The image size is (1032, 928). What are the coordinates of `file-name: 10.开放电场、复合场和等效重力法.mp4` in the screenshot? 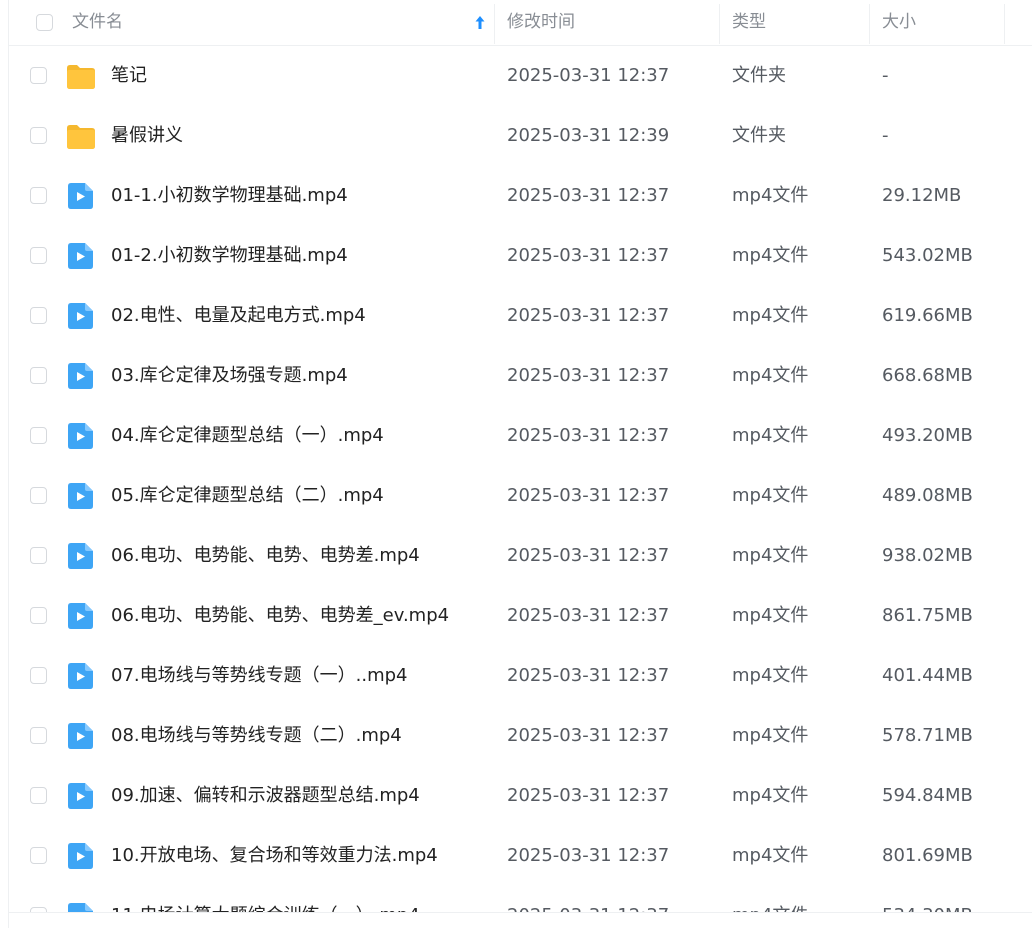 It's located at (274, 856).